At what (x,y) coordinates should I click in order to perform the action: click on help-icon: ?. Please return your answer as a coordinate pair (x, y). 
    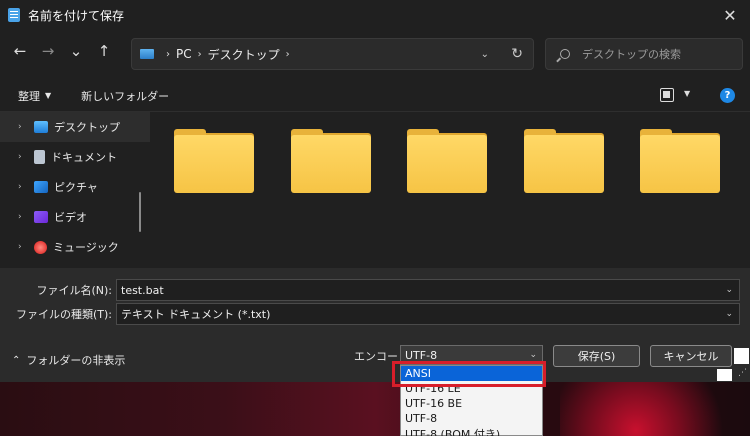
    Looking at the image, I should click on (727, 95).